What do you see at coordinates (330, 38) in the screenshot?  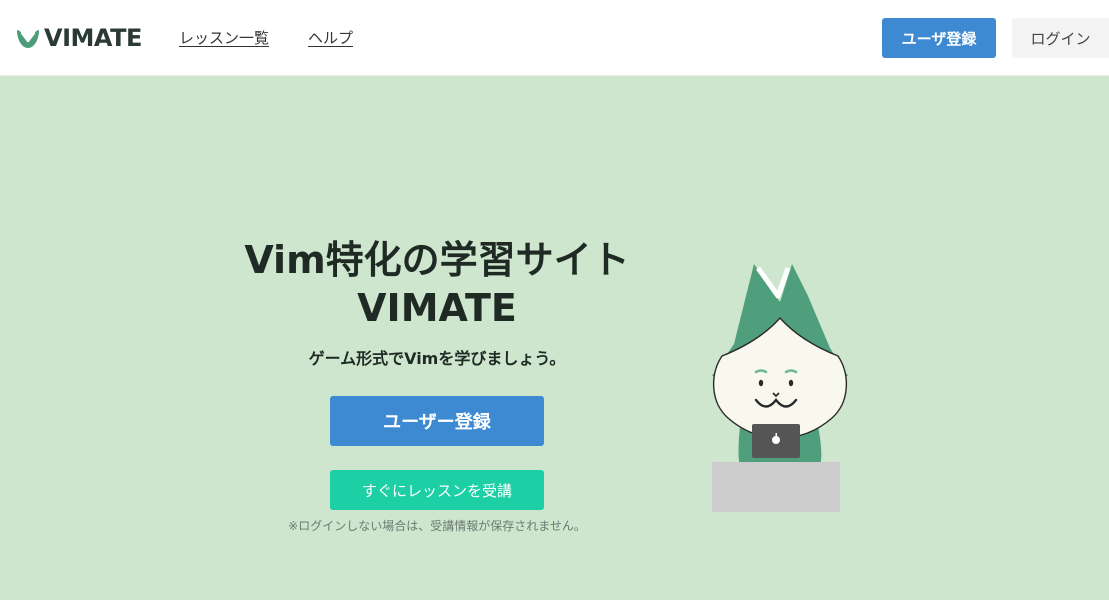 I see `nav-help-link: ヘルプ` at bounding box center [330, 38].